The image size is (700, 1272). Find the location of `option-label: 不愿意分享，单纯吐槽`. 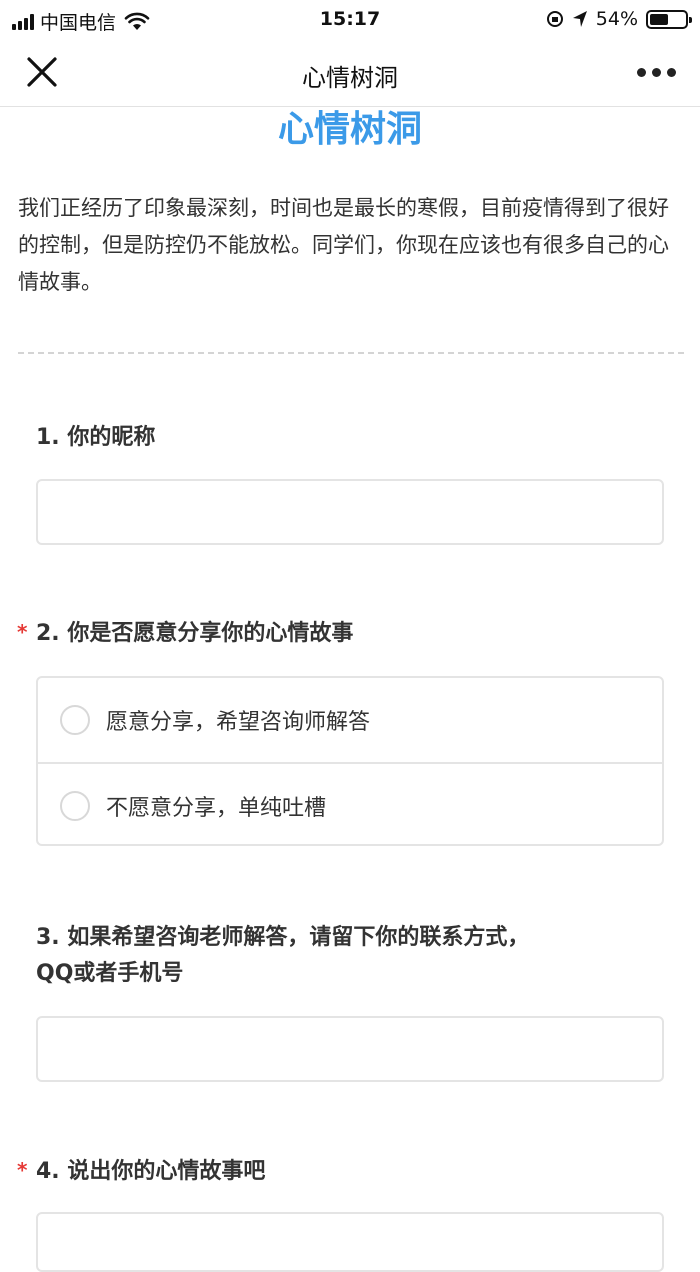

option-label: 不愿意分享，单纯吐槽 is located at coordinates (216, 808).